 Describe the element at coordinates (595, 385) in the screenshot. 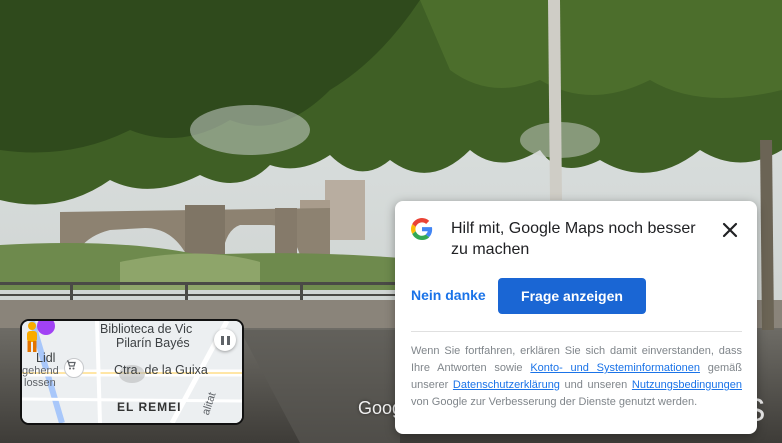

I see `disclaimer-part: und unseren` at that location.